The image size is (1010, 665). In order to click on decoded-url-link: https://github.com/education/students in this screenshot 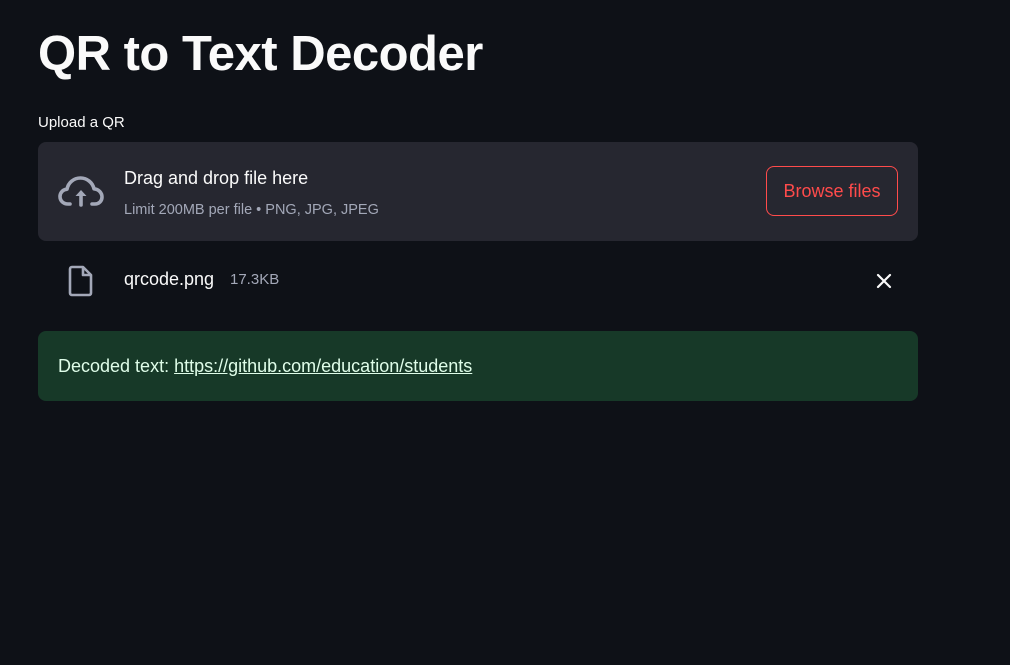, I will do `click(323, 366)`.